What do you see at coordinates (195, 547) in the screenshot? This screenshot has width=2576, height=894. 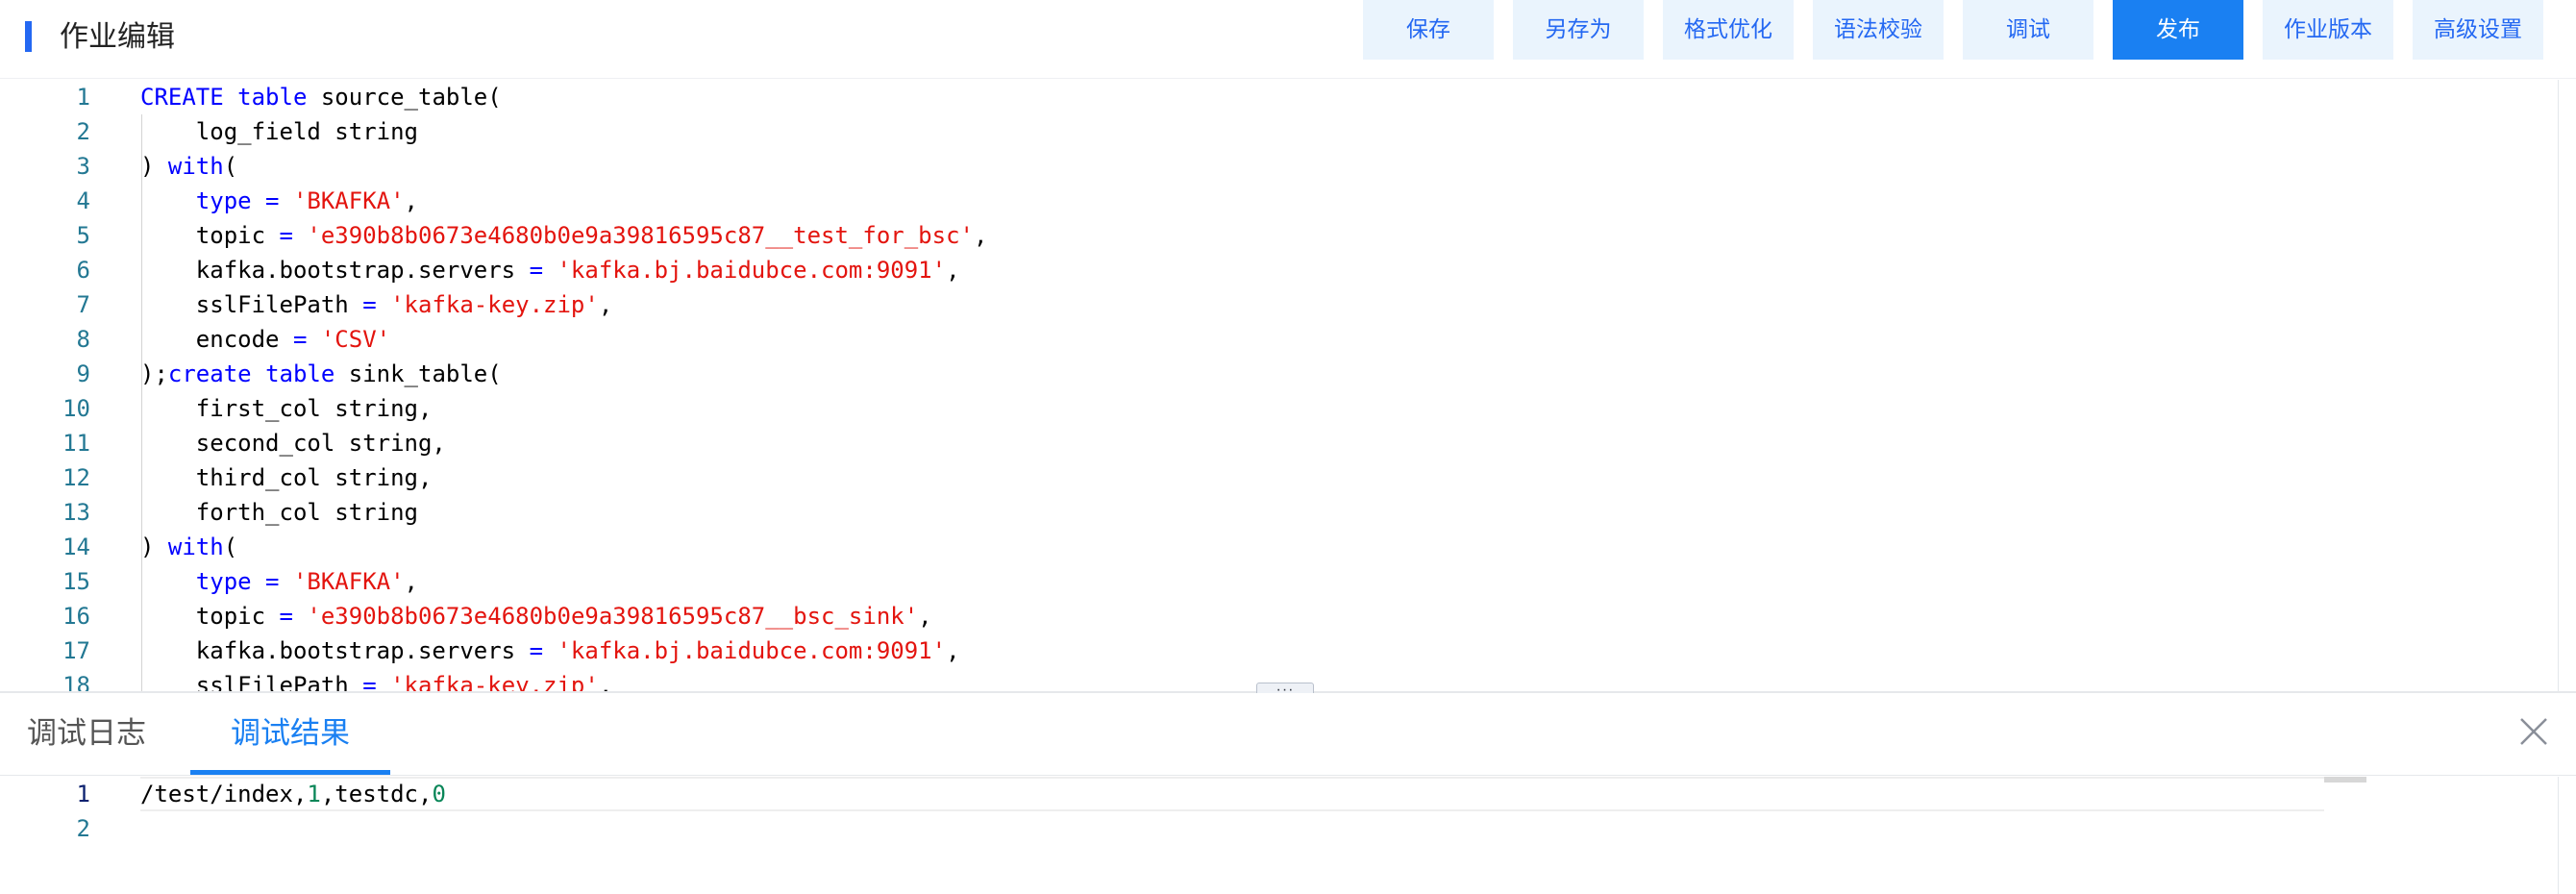 I see `sql-keyword: with` at bounding box center [195, 547].